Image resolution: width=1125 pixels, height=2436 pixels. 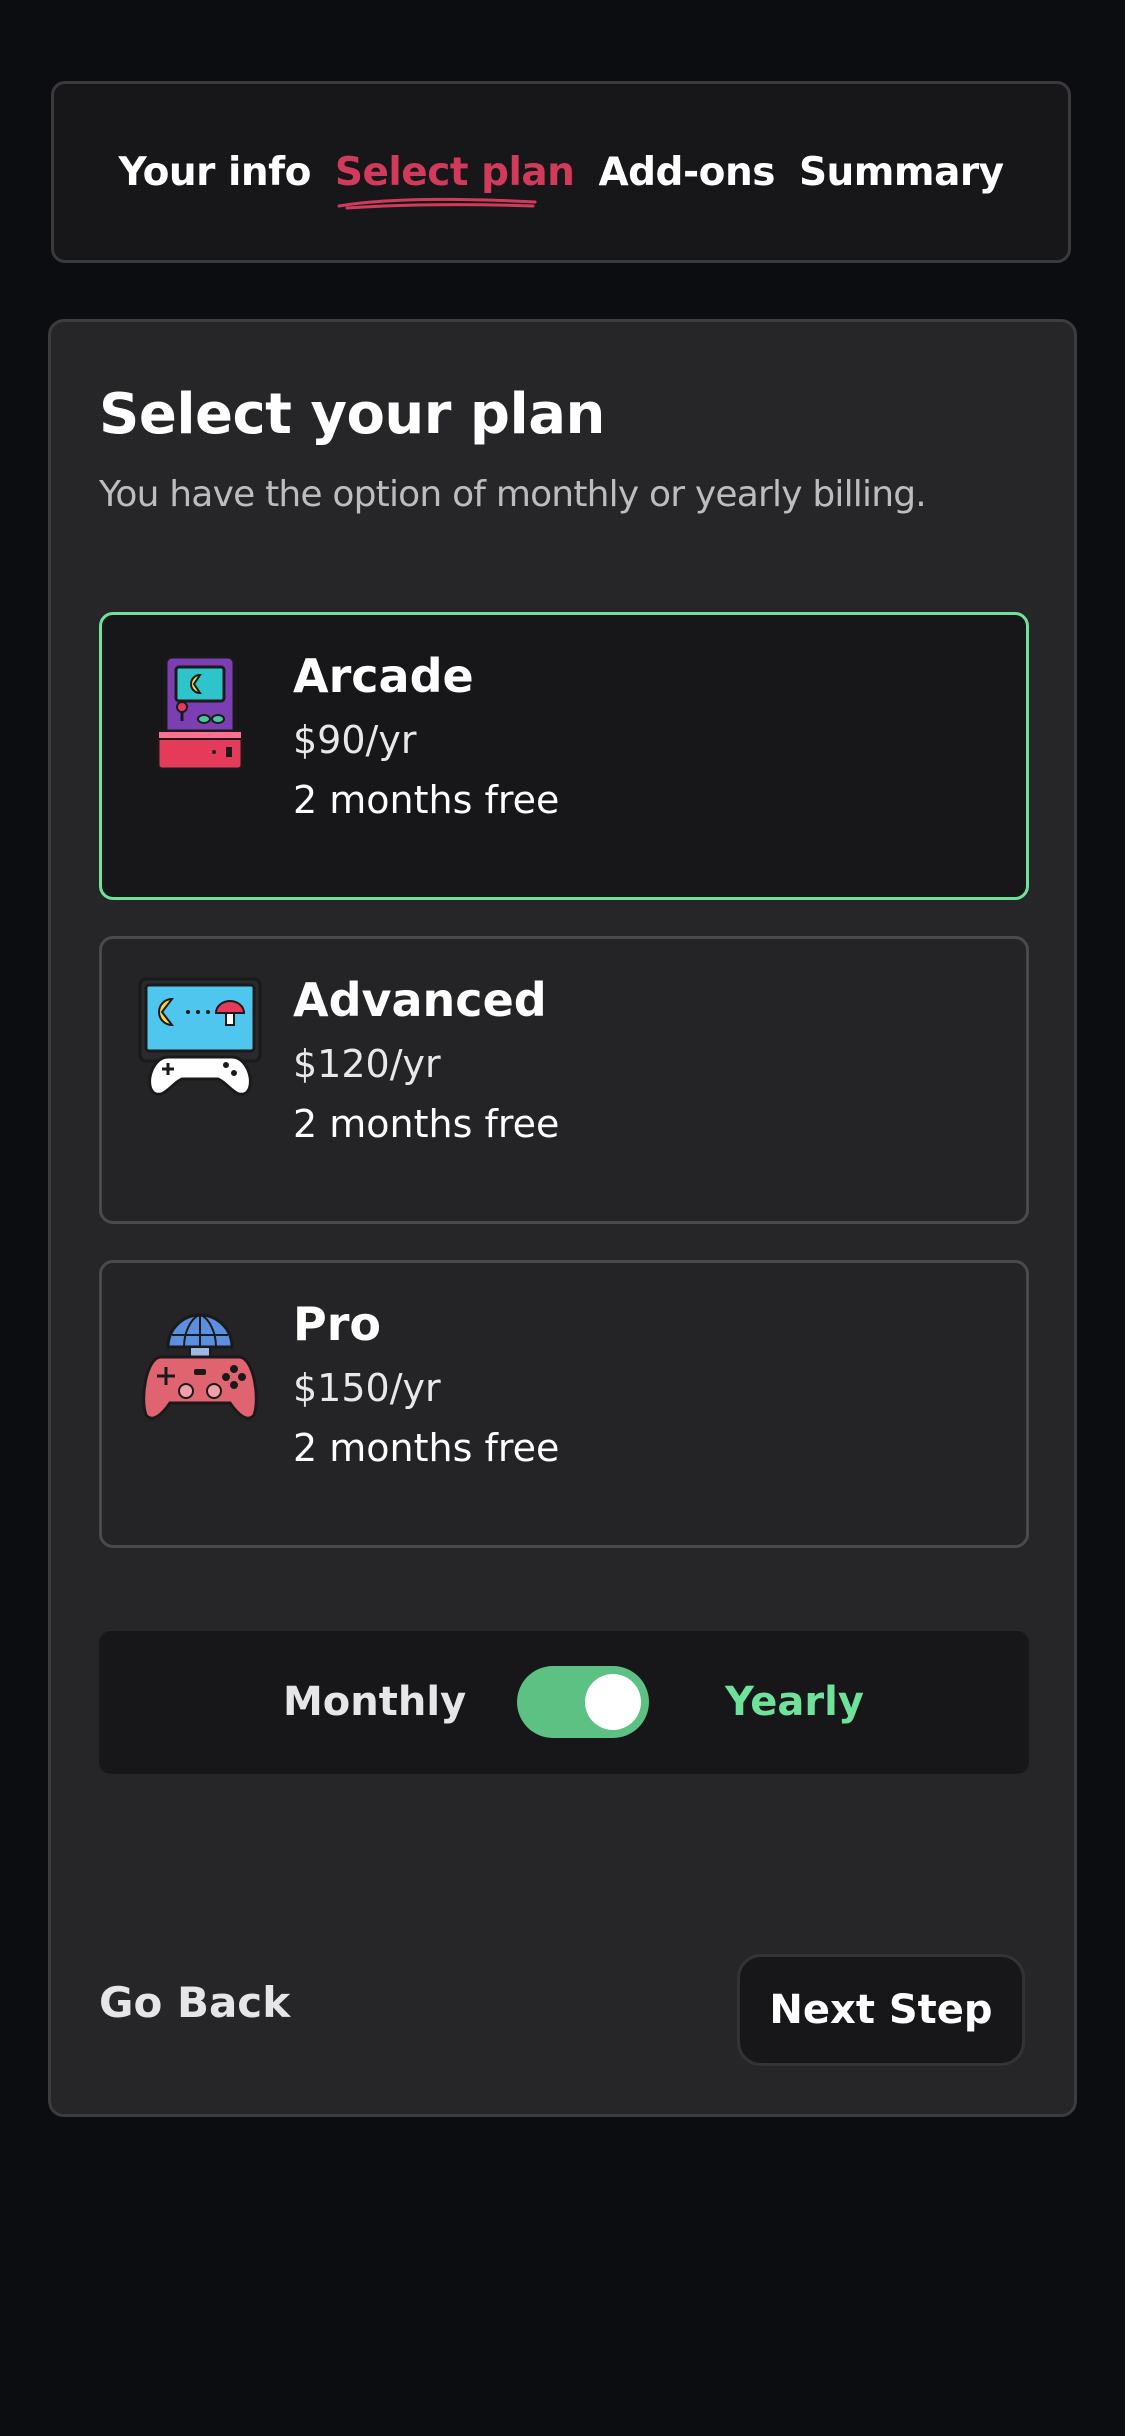 I want to click on billing-toggle-bar: Monthly Yearly, so click(x=564, y=1702).